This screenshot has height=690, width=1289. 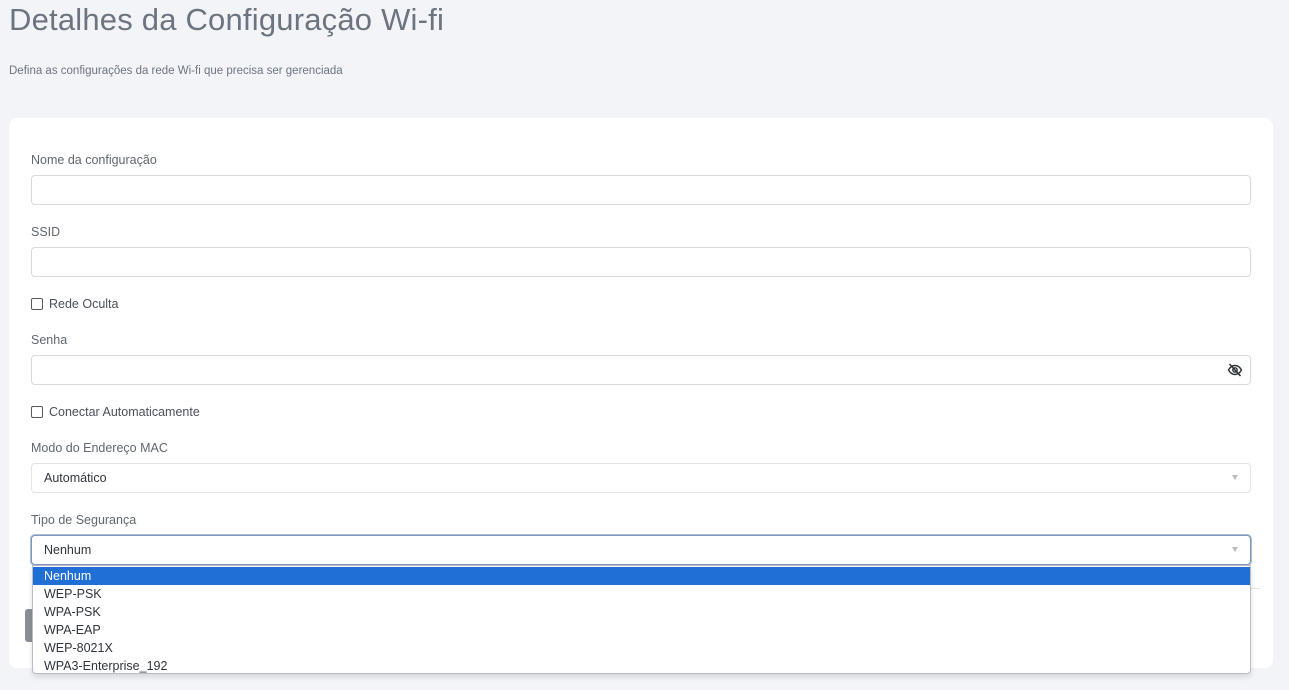 I want to click on eye-slash-icon, so click(x=1235, y=370).